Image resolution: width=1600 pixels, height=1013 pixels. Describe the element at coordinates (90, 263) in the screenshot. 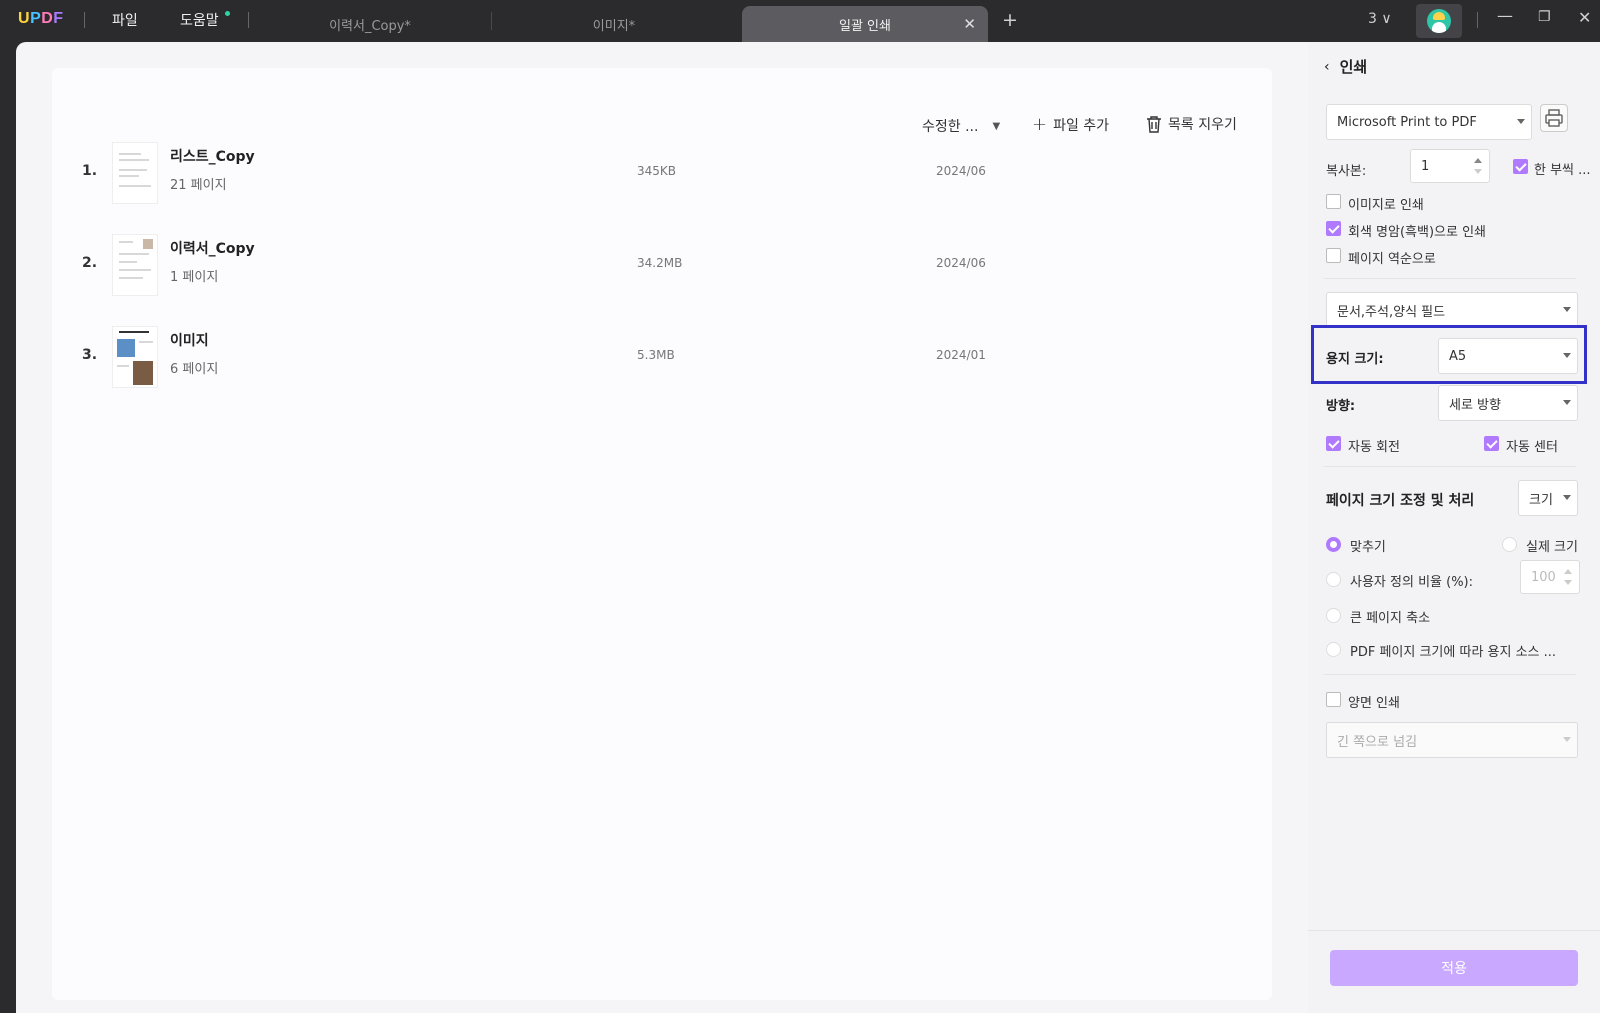

I see `file-index: 2.` at that location.